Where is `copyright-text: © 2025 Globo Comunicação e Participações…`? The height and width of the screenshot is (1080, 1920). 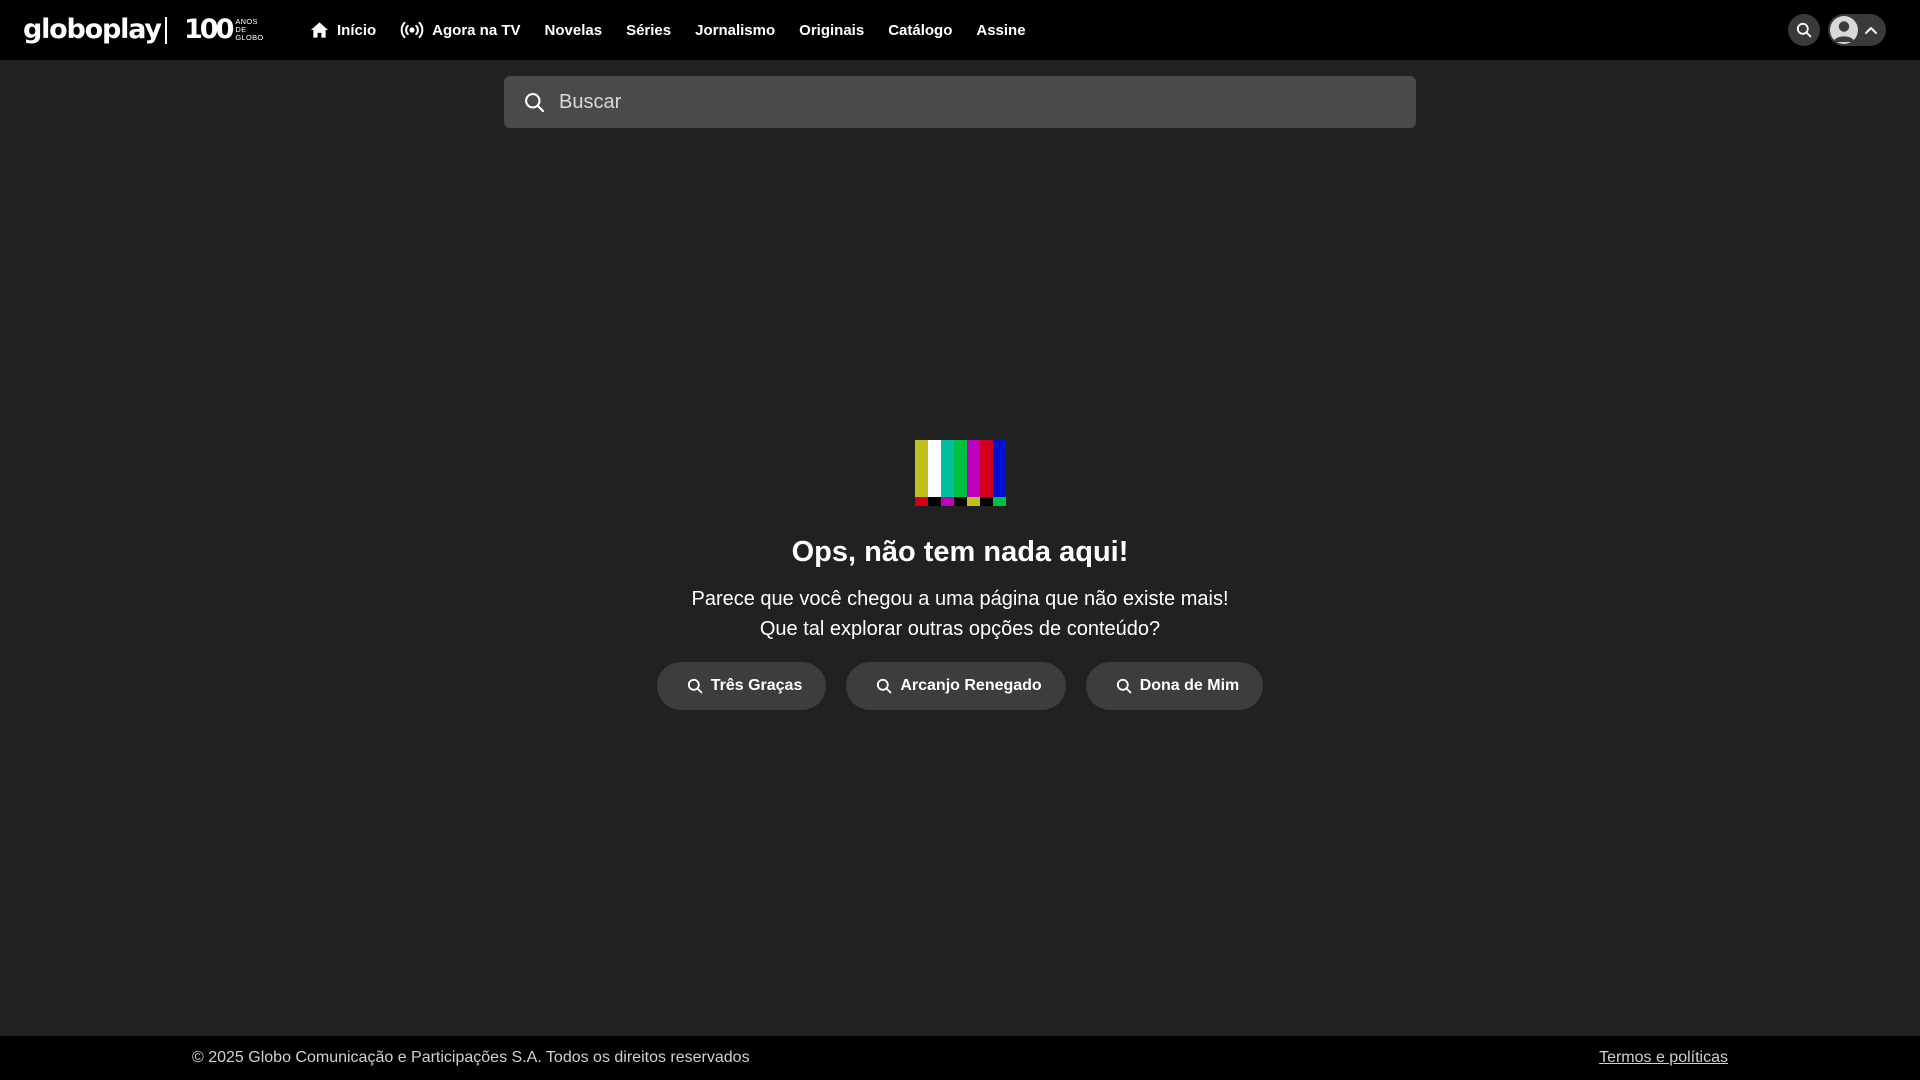 copyright-text: © 2025 Globo Comunicação e Participações… is located at coordinates (471, 1057).